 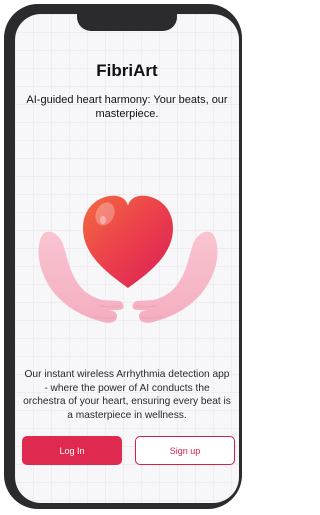 I want to click on phone-notch, so click(x=127, y=22).